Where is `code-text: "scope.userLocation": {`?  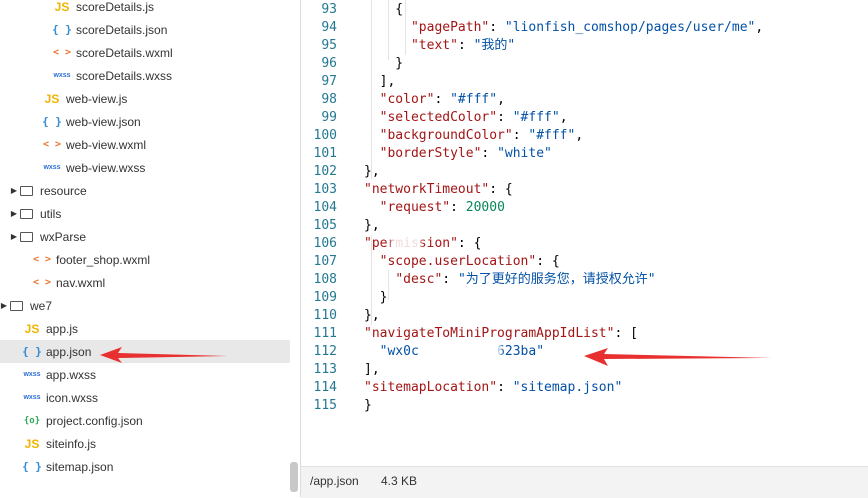 code-text: "scope.userLocation": { is located at coordinates (462, 262).